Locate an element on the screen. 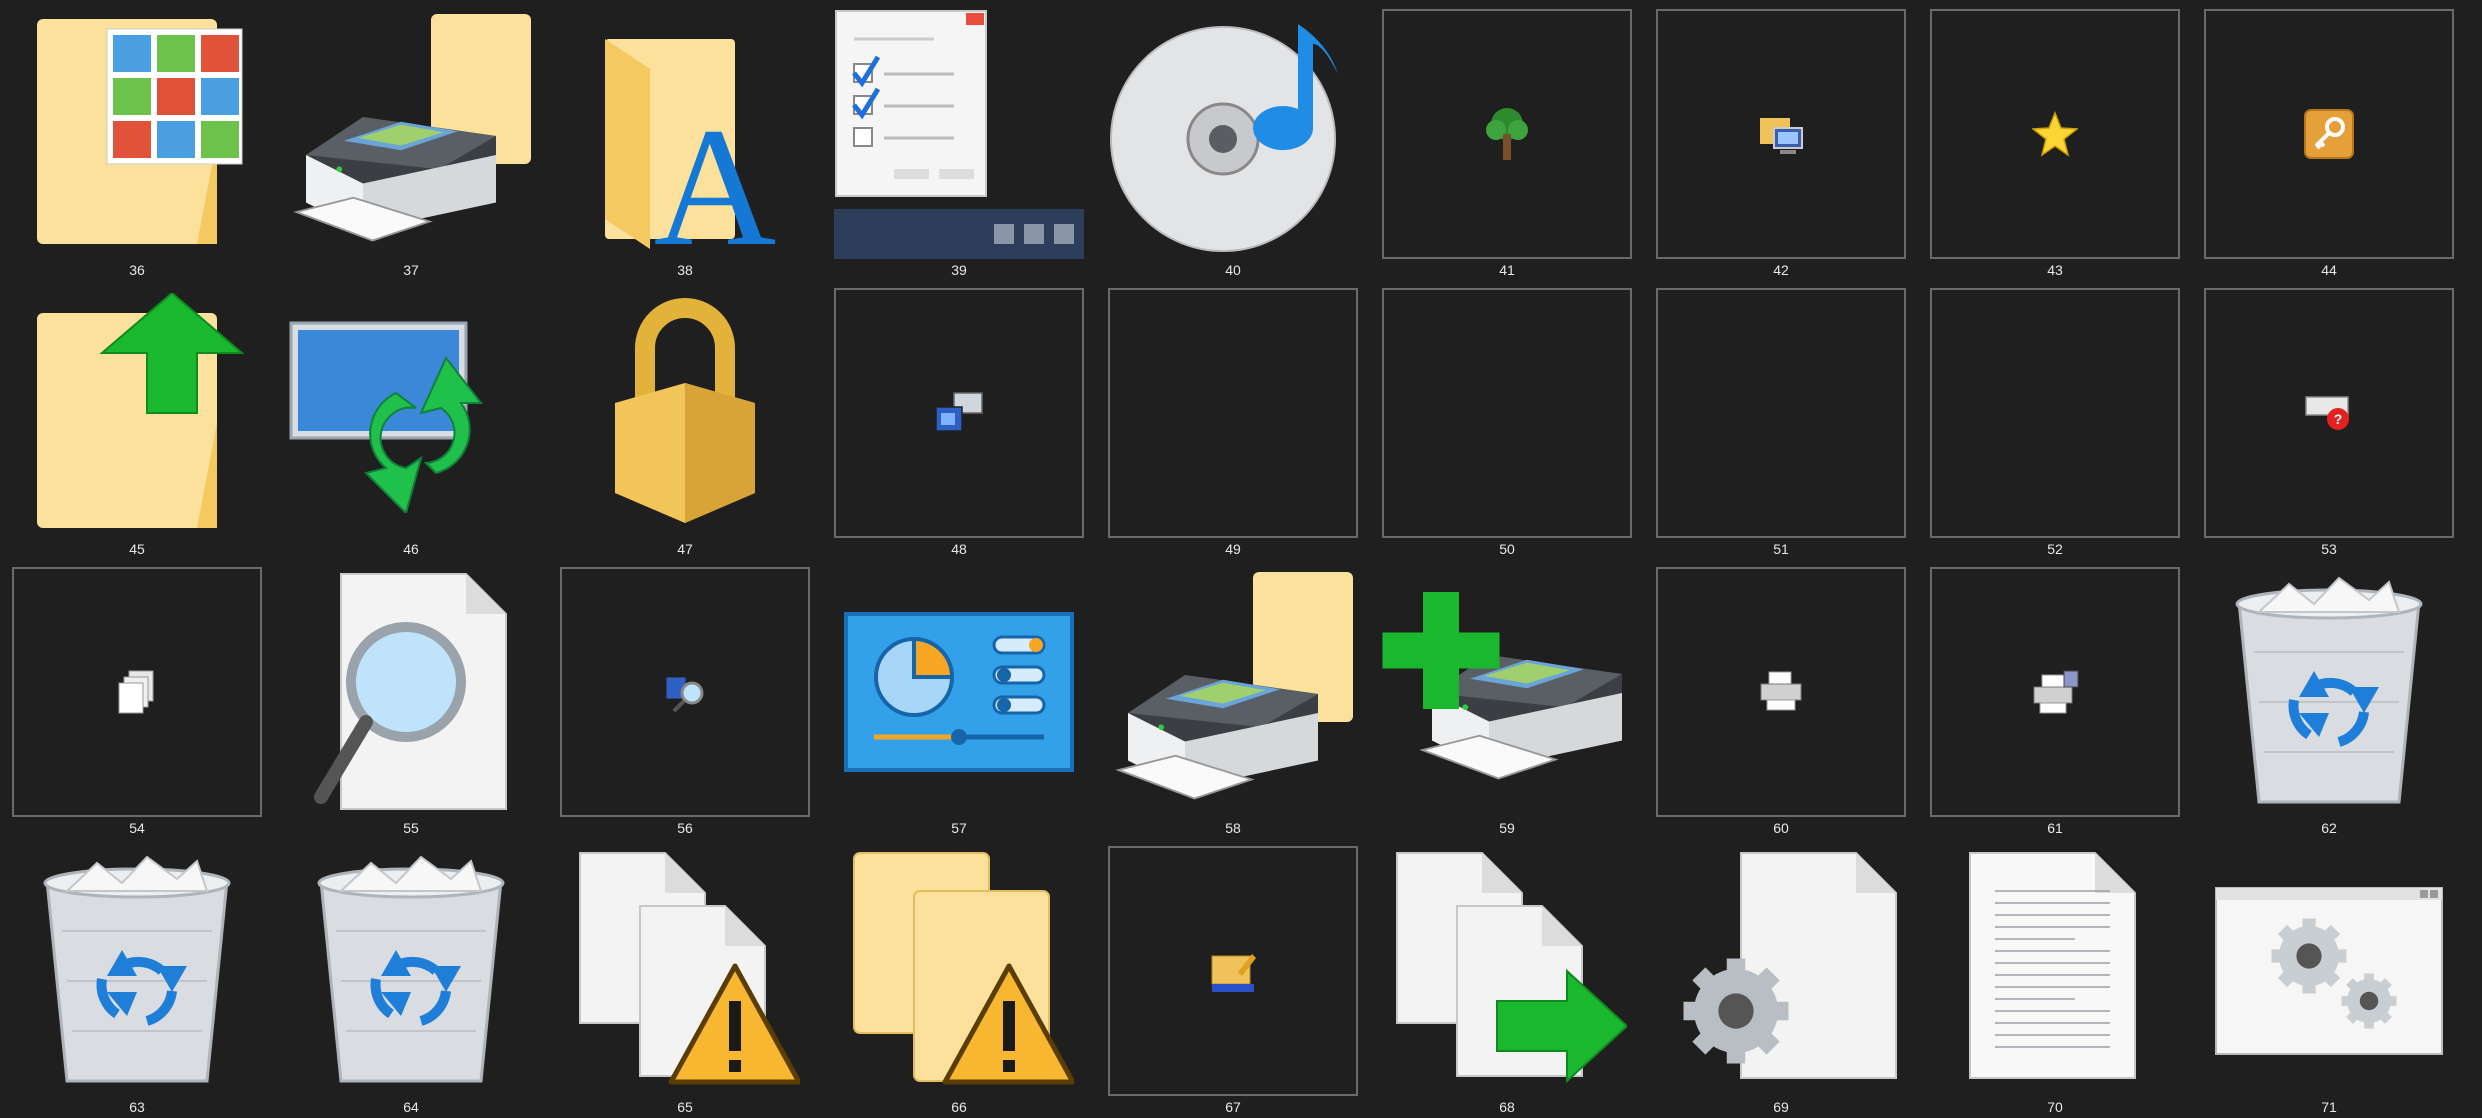  icon-index-label: 50 is located at coordinates (1507, 549).